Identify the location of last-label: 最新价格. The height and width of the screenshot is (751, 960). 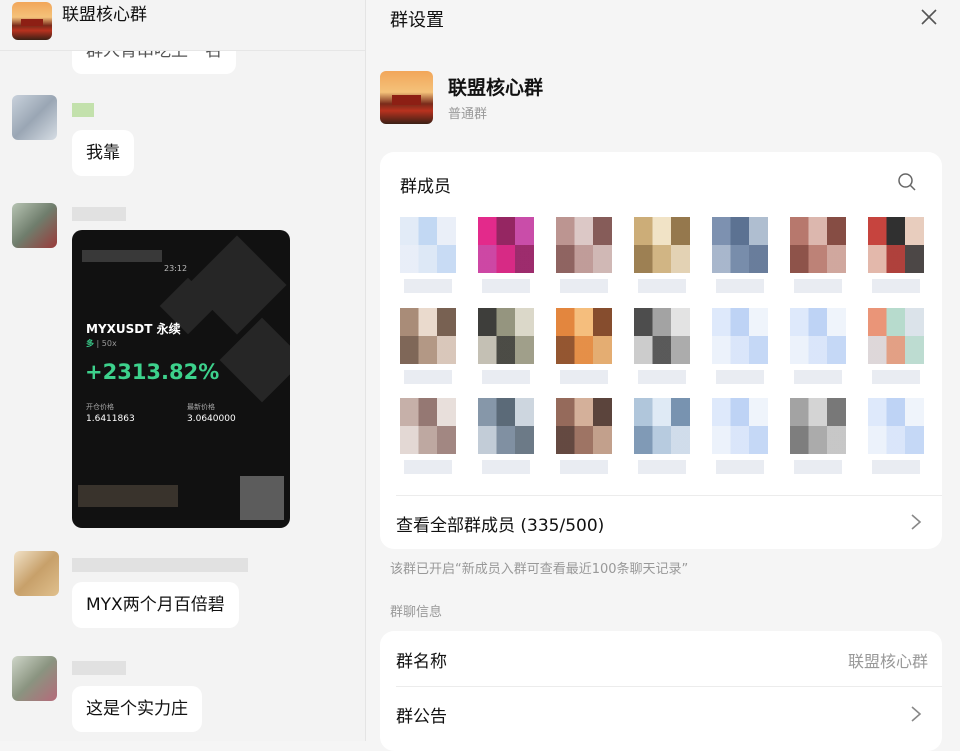
(201, 407).